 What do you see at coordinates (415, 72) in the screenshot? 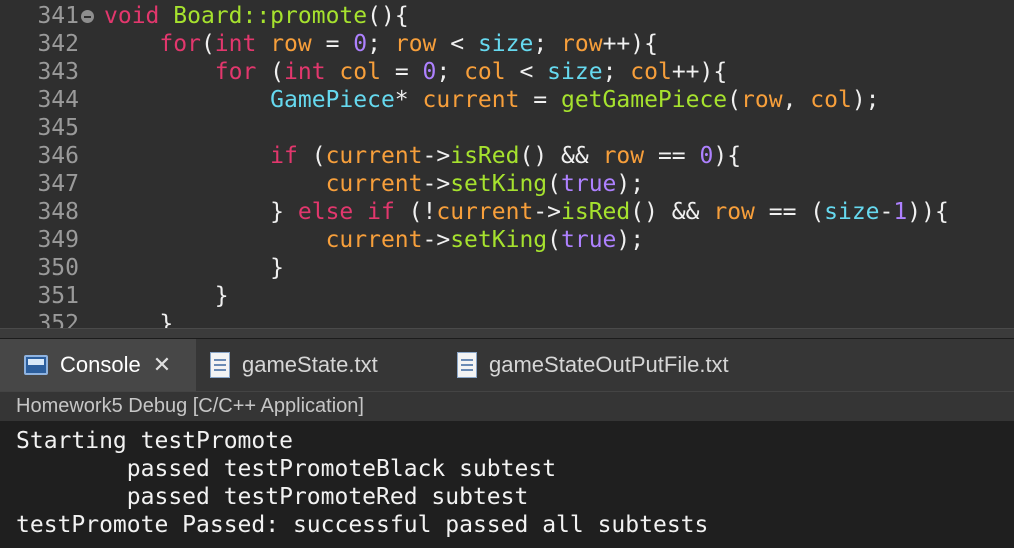
I see `code-line: for (int col = 0; col < size; col++){` at bounding box center [415, 72].